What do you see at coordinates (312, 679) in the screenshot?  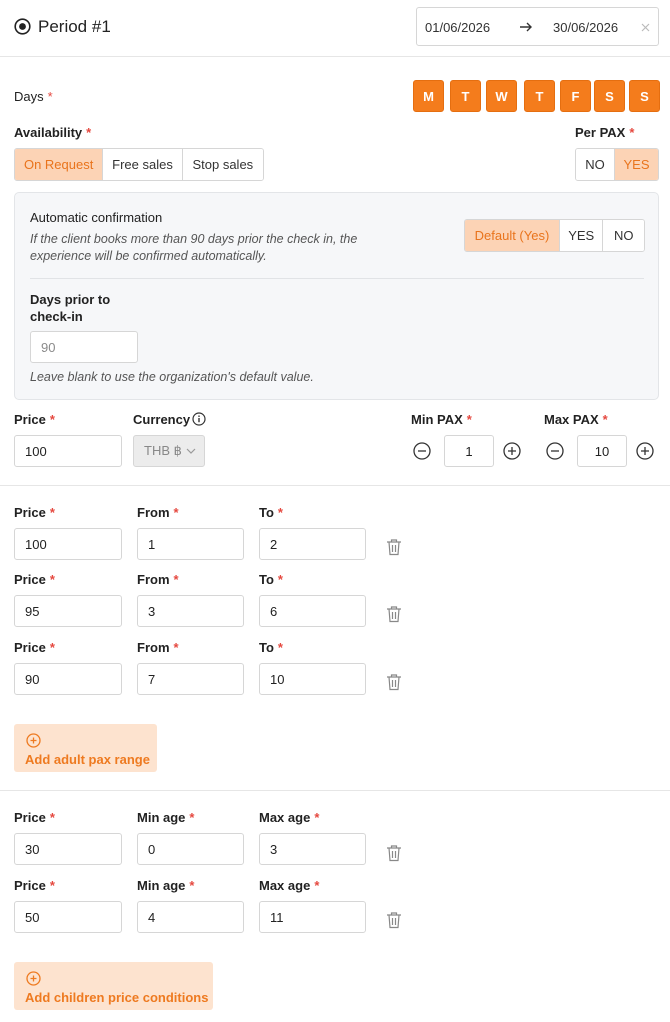 I see `range-to-input: 10` at bounding box center [312, 679].